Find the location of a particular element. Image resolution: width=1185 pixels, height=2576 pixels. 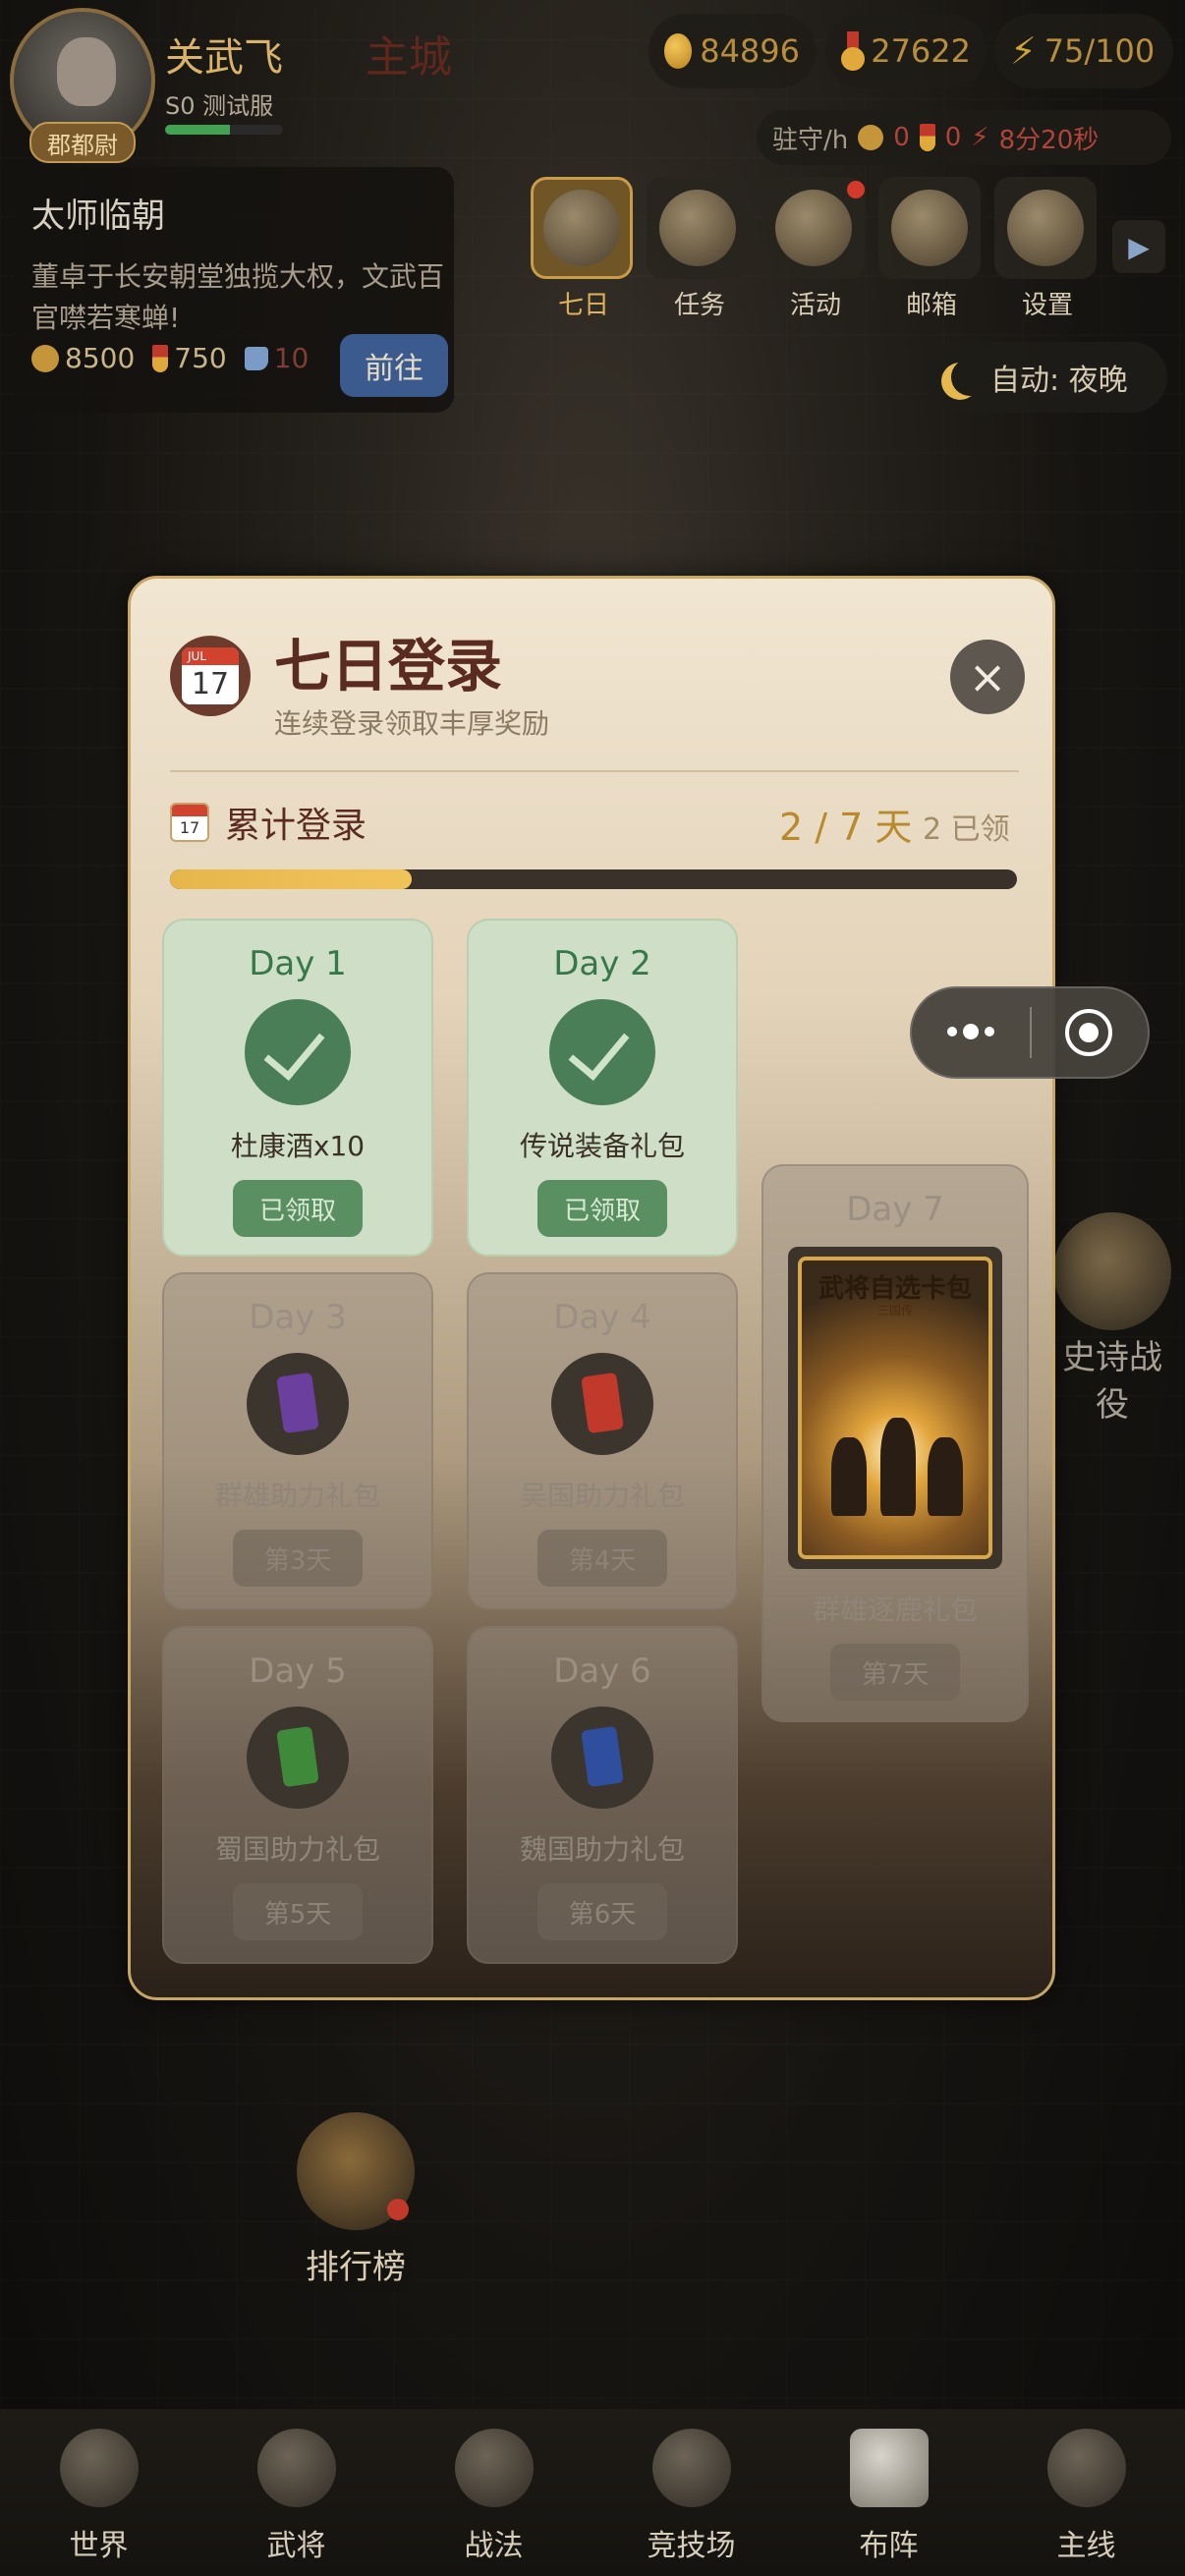

menu-events: 活动 is located at coordinates (816, 249).